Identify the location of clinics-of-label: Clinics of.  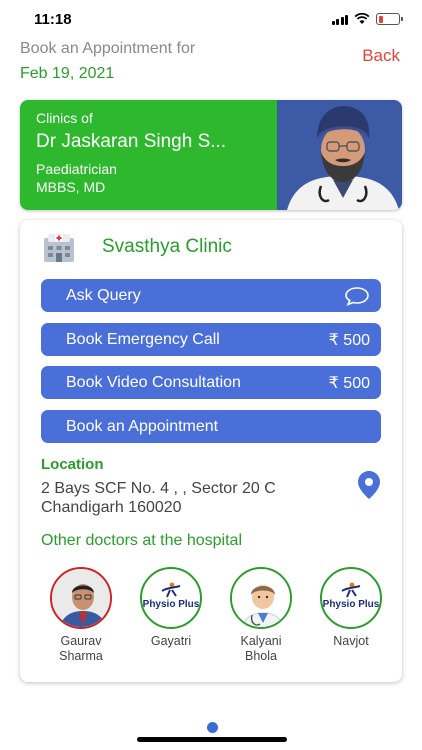
(64, 118).